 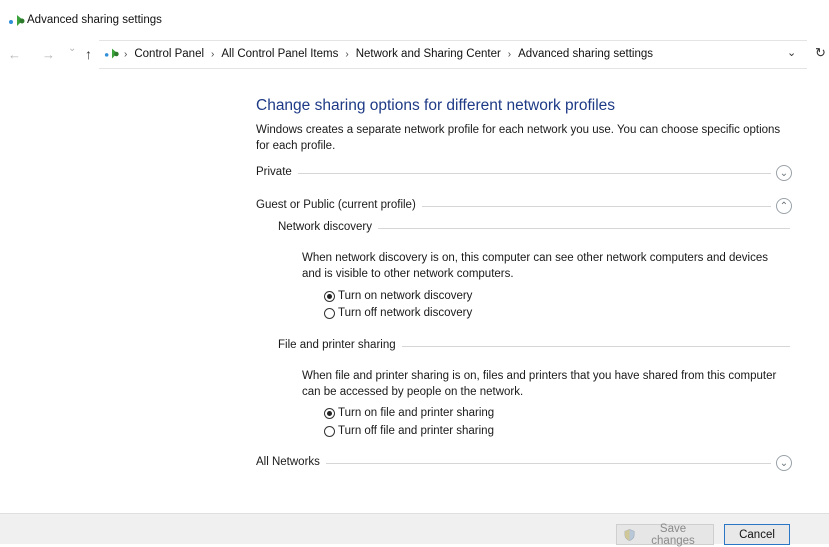 What do you see at coordinates (291, 462) in the screenshot?
I see `profile-all-networks-label: All Networks` at bounding box center [291, 462].